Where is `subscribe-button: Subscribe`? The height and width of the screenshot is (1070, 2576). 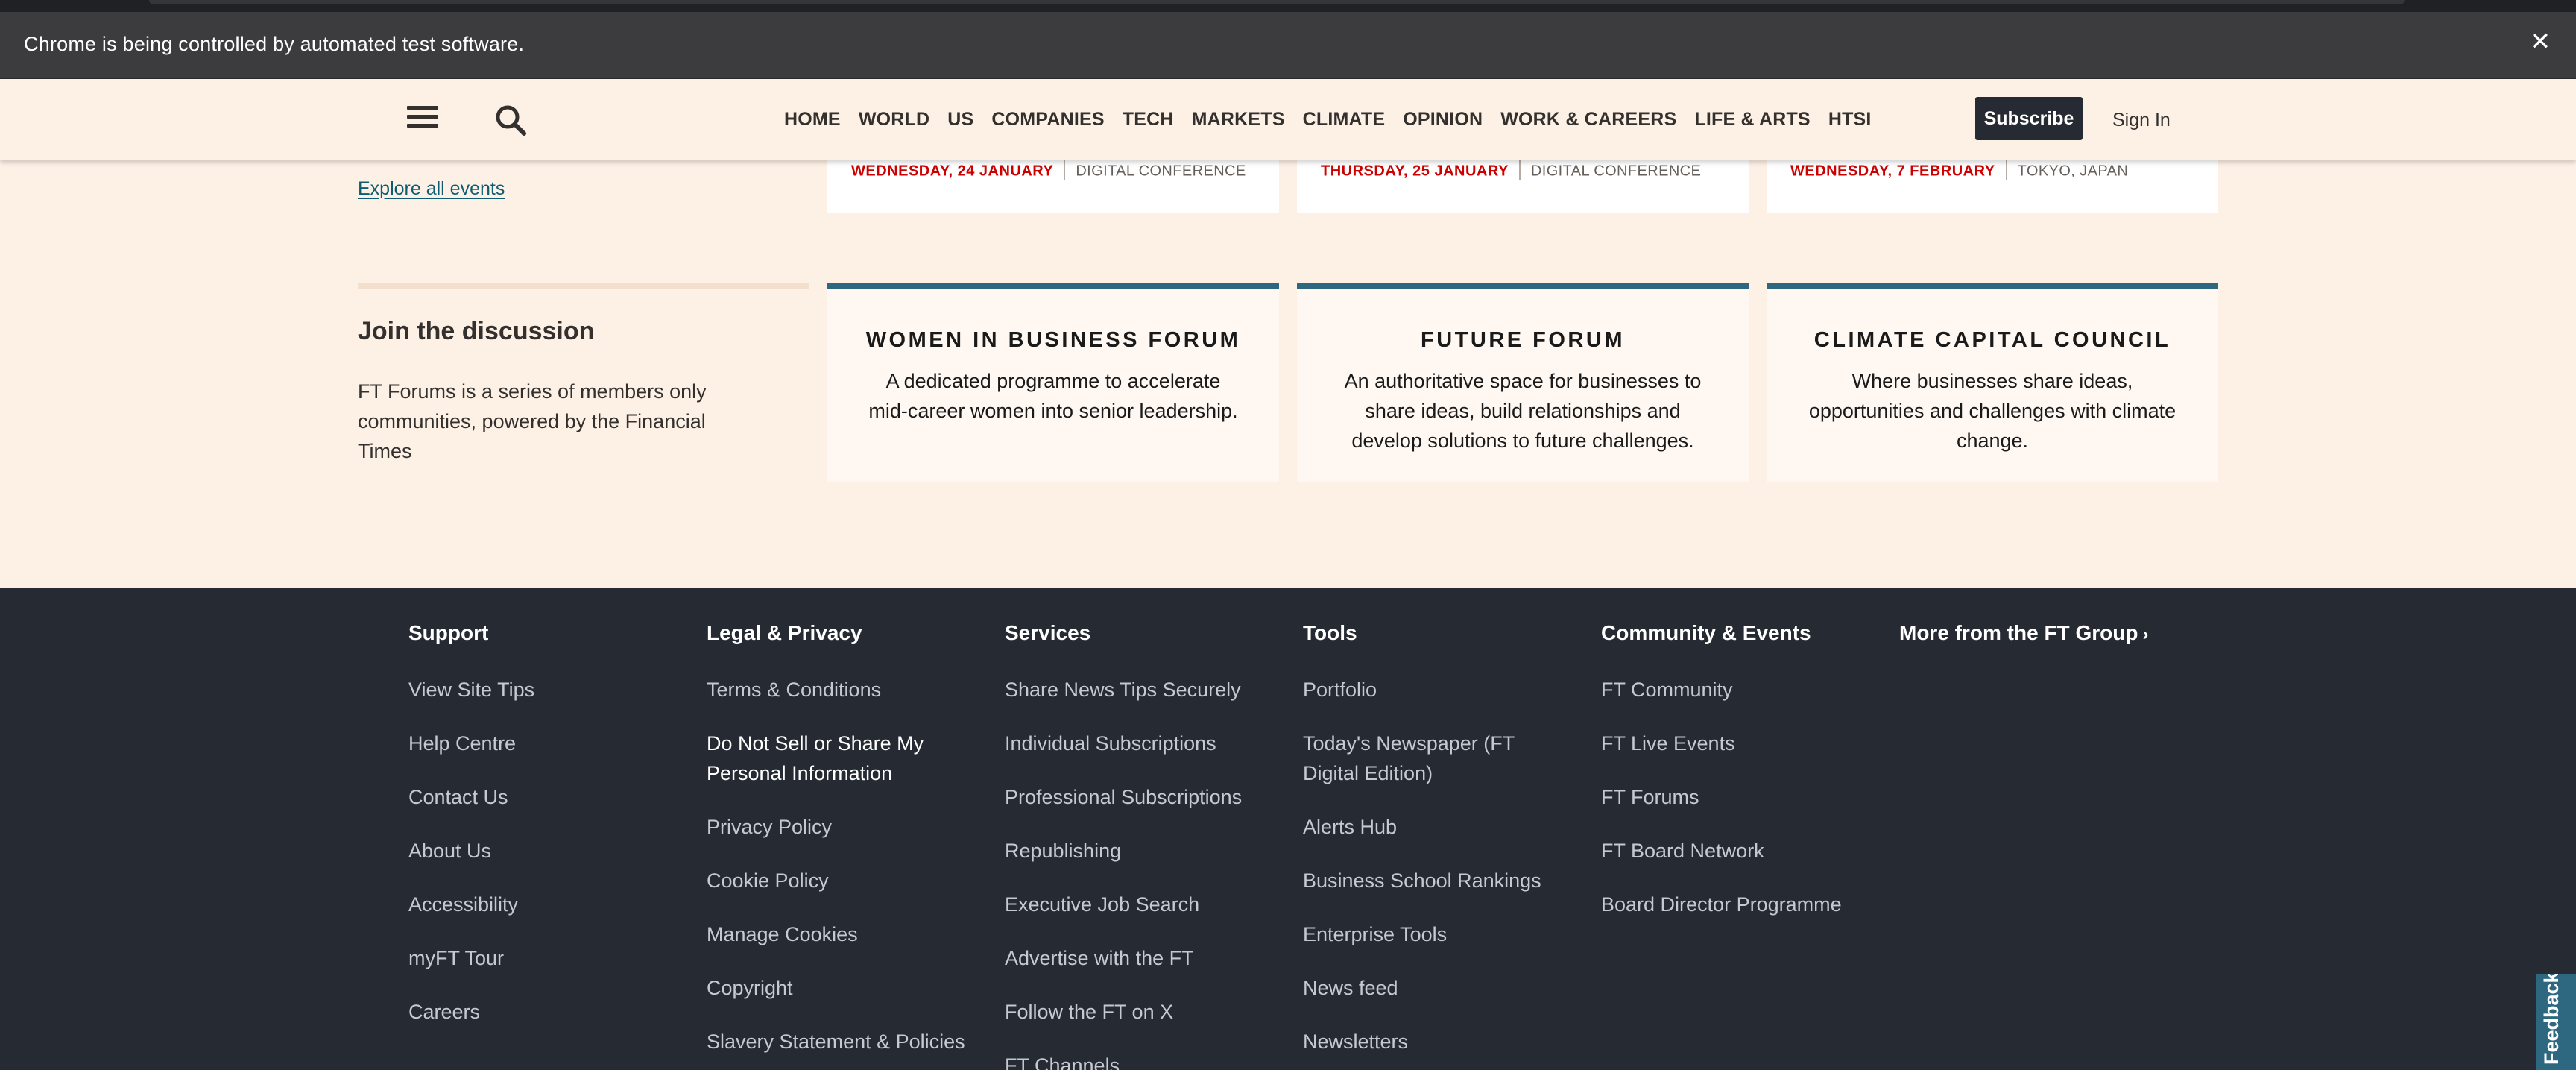
subscribe-button: Subscribe is located at coordinates (2029, 118).